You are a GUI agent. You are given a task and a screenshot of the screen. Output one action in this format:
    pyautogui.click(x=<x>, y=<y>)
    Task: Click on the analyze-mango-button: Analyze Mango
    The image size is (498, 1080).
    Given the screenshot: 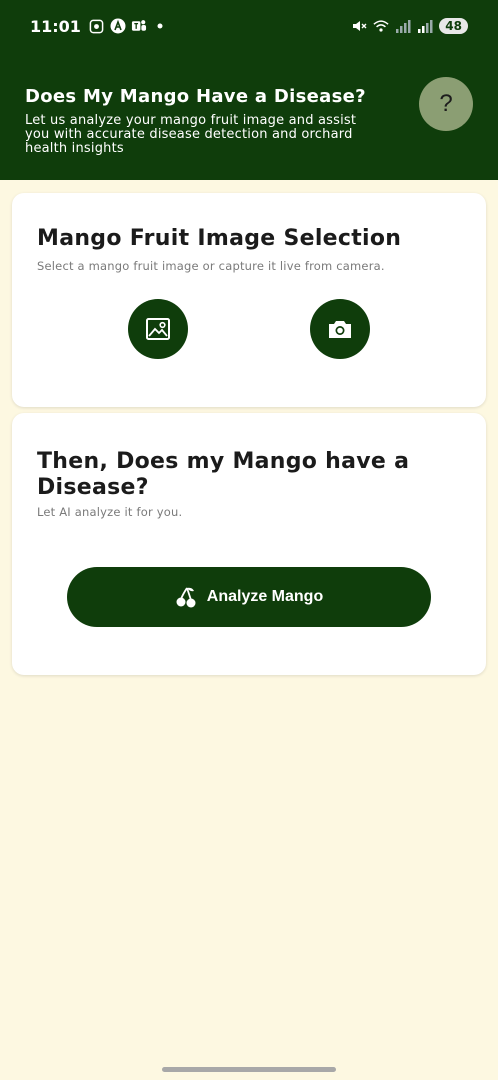 What is the action you would take?
    pyautogui.click(x=249, y=597)
    